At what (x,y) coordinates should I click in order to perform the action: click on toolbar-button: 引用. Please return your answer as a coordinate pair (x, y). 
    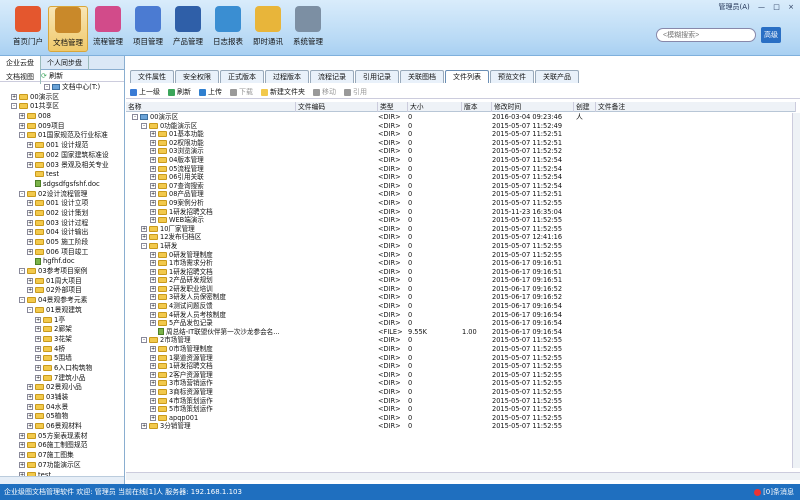
    Looking at the image, I should click on (355, 92).